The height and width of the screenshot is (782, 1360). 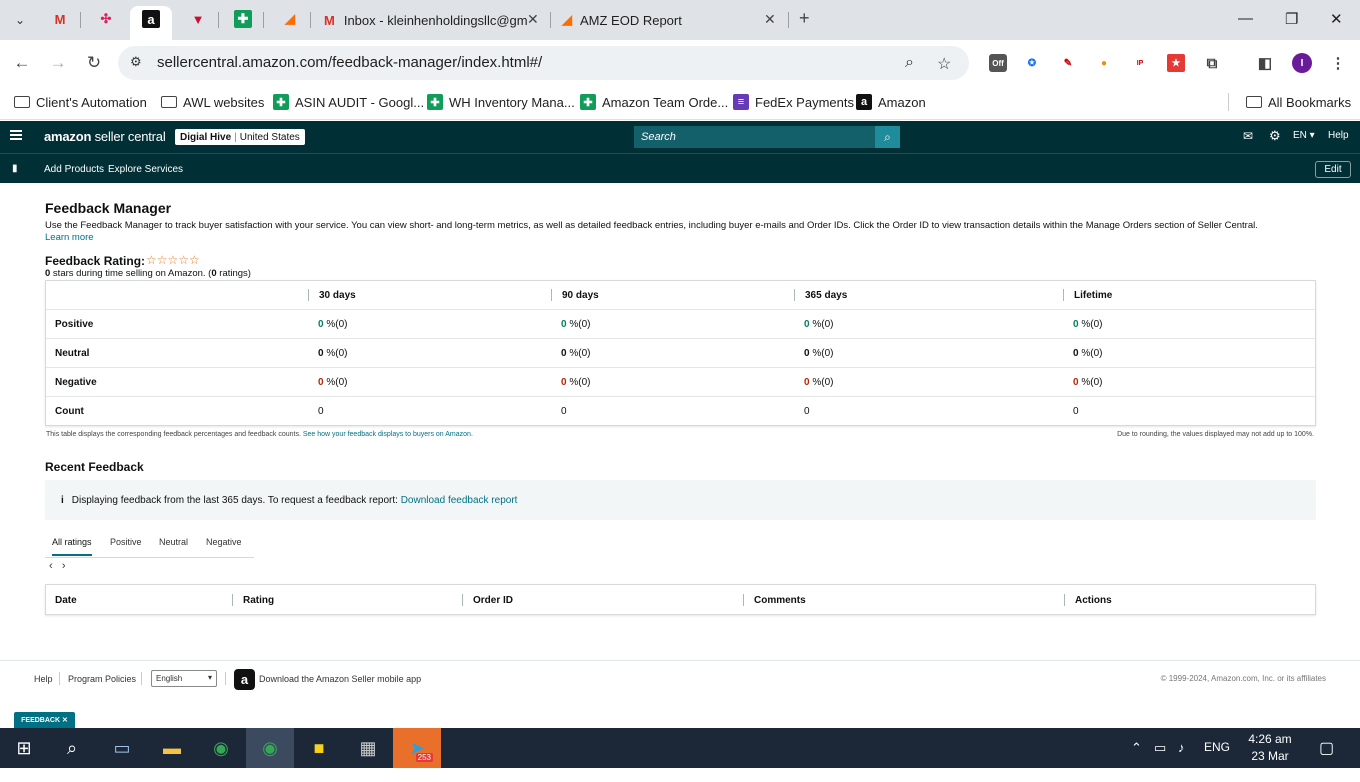 I want to click on bookmark-fedex-payments: ≡ FedEx Payments, so click(x=793, y=102).